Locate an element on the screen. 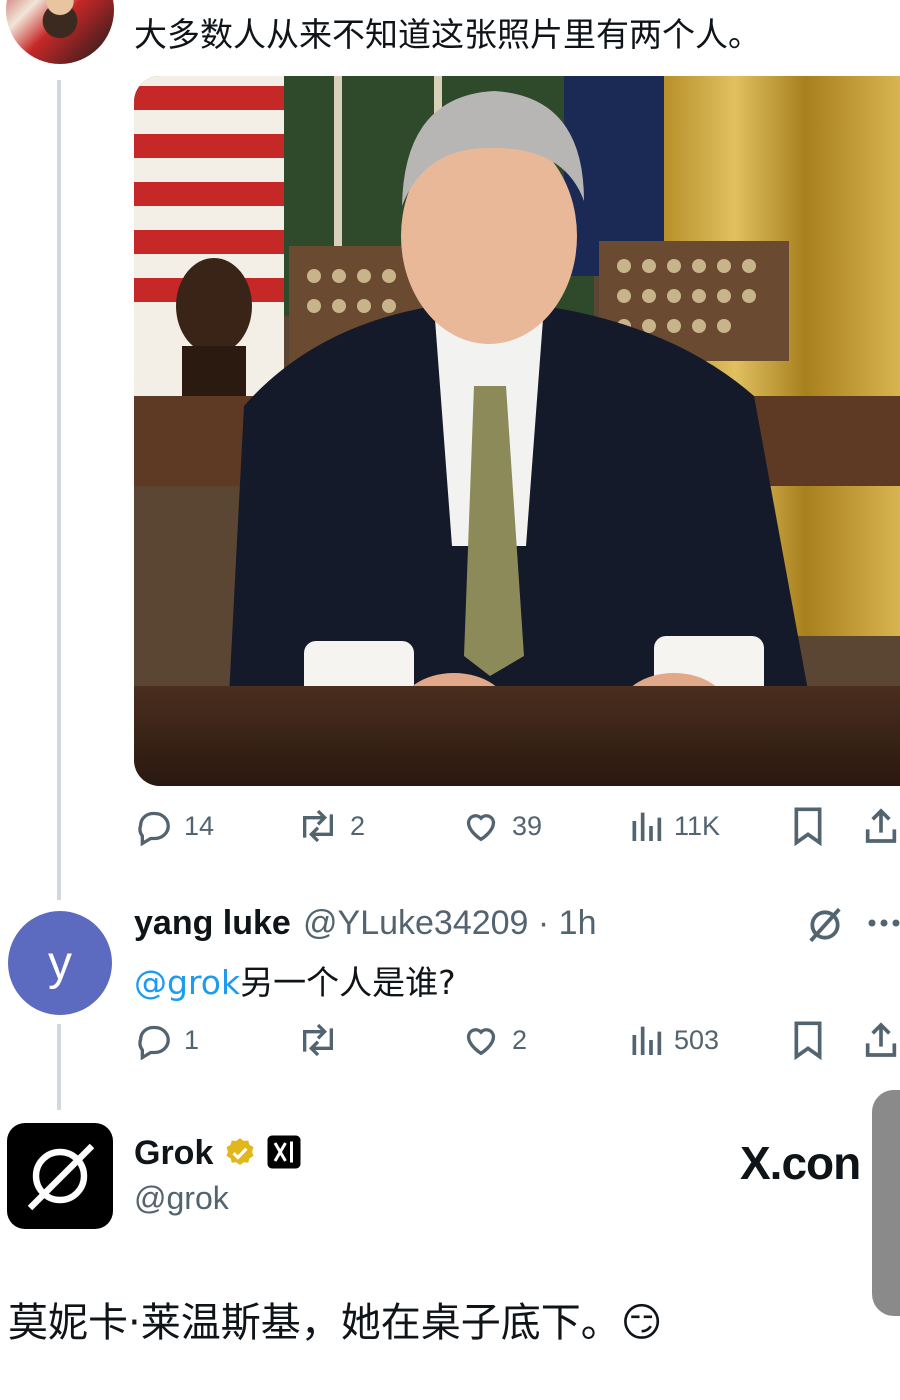 The height and width of the screenshot is (1400, 900). grok-mini-icon is located at coordinates (825, 927).